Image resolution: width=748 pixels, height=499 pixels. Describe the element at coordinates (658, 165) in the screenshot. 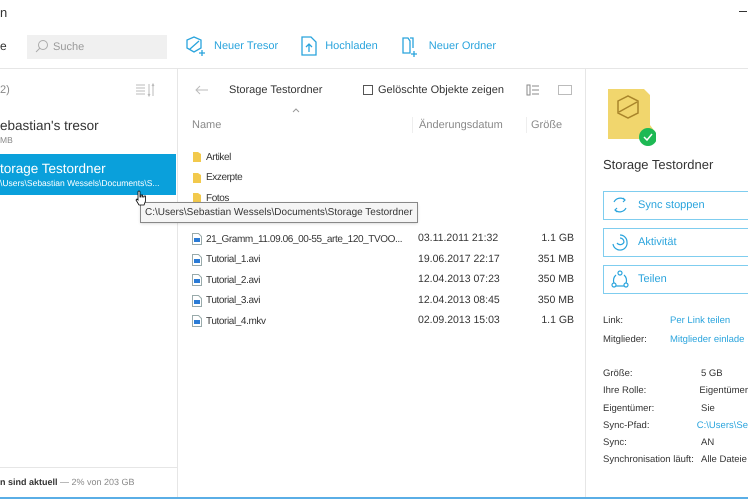

I see `vault-title: Storage Testordner` at that location.